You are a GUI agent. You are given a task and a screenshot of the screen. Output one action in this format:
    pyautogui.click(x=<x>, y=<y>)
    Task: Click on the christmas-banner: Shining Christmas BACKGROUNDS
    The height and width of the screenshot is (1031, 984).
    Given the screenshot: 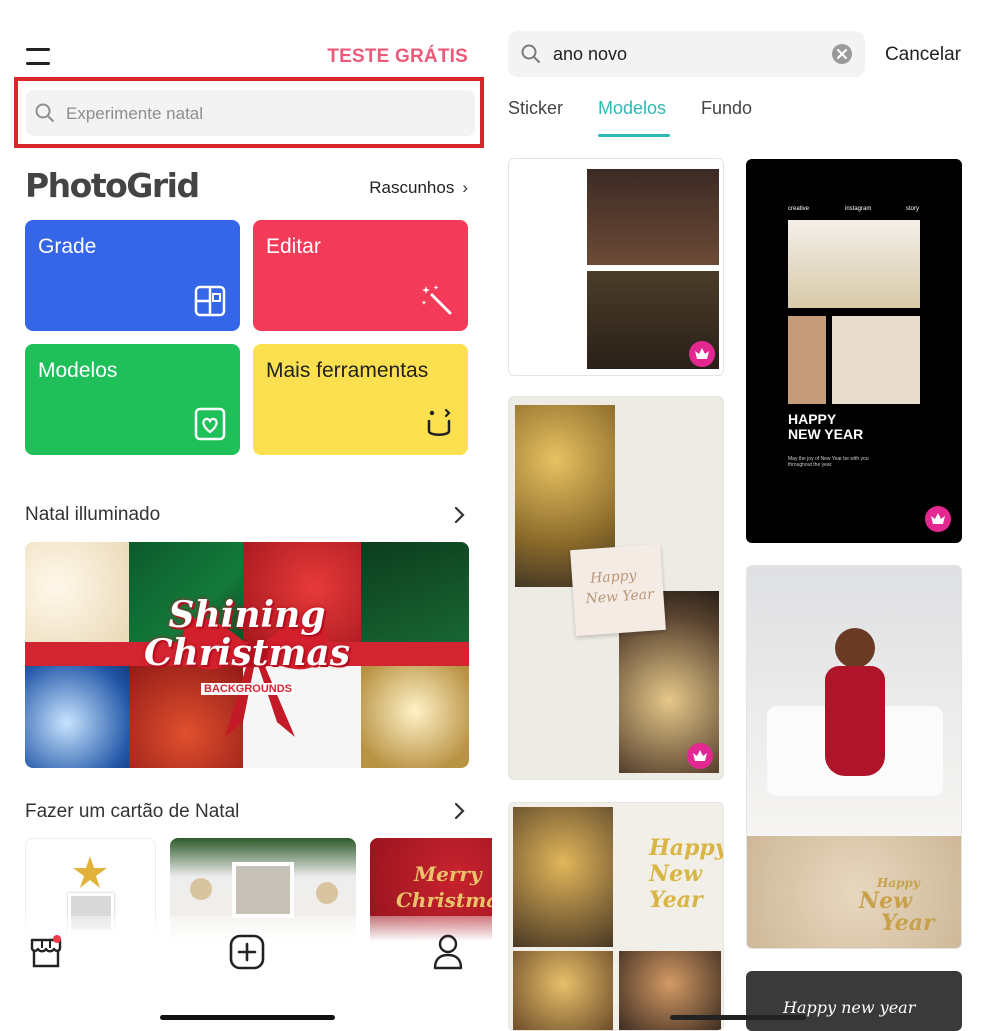 What is the action you would take?
    pyautogui.click(x=247, y=655)
    